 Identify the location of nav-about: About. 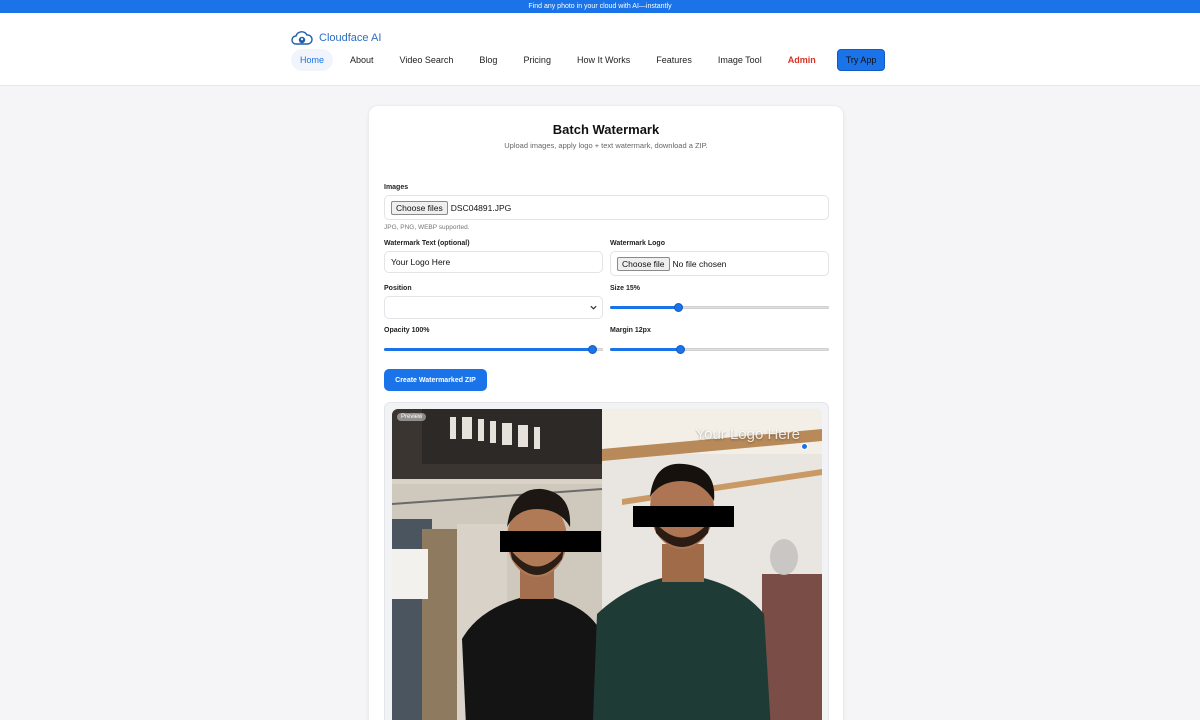
(362, 60).